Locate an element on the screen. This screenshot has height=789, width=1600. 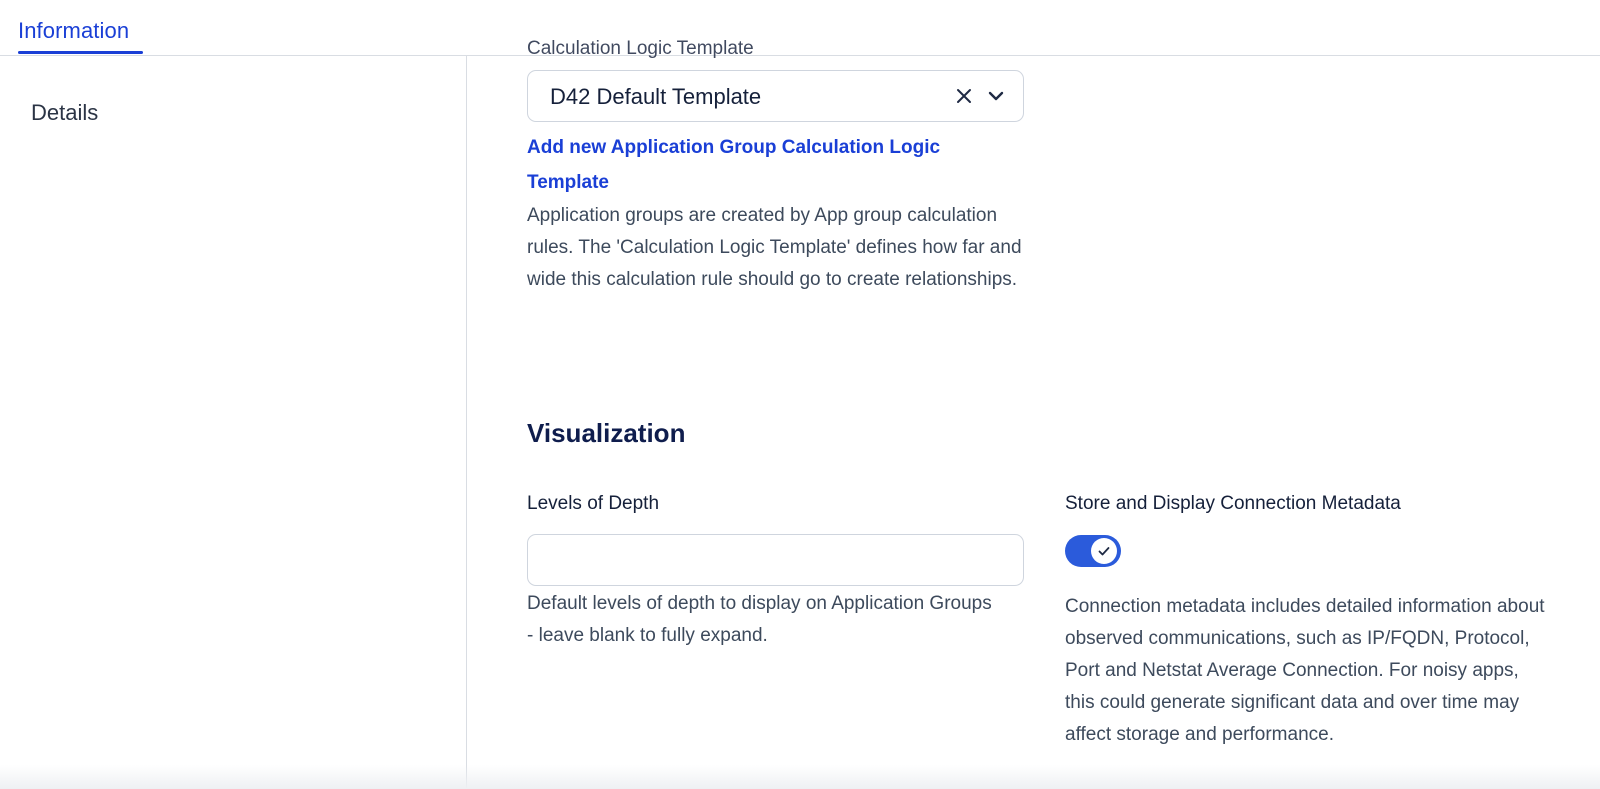
visualization-heading: Visualization is located at coordinates (606, 433).